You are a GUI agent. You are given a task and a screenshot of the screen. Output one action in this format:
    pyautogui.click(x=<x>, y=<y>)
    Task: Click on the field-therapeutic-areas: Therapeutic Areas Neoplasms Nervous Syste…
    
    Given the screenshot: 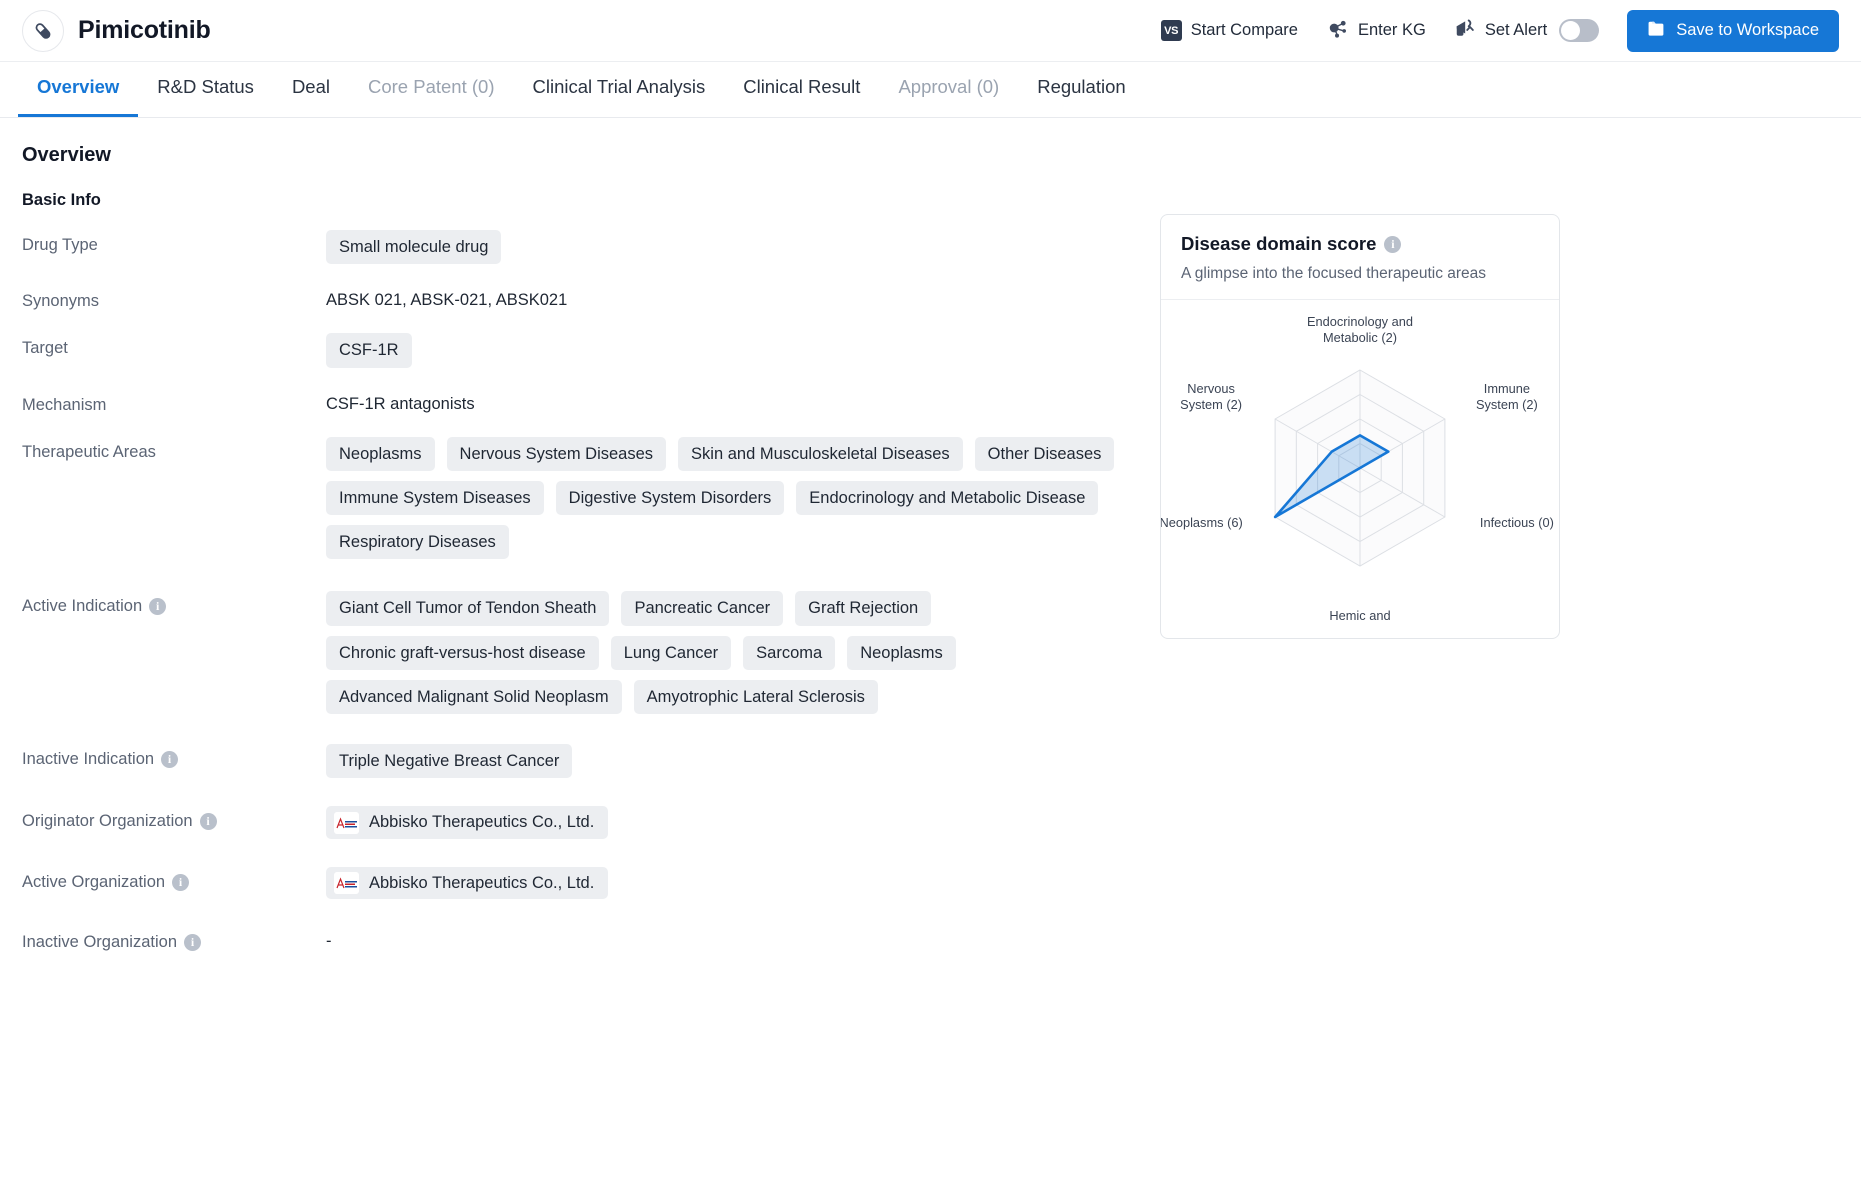 What is the action you would take?
    pyautogui.click(x=577, y=498)
    